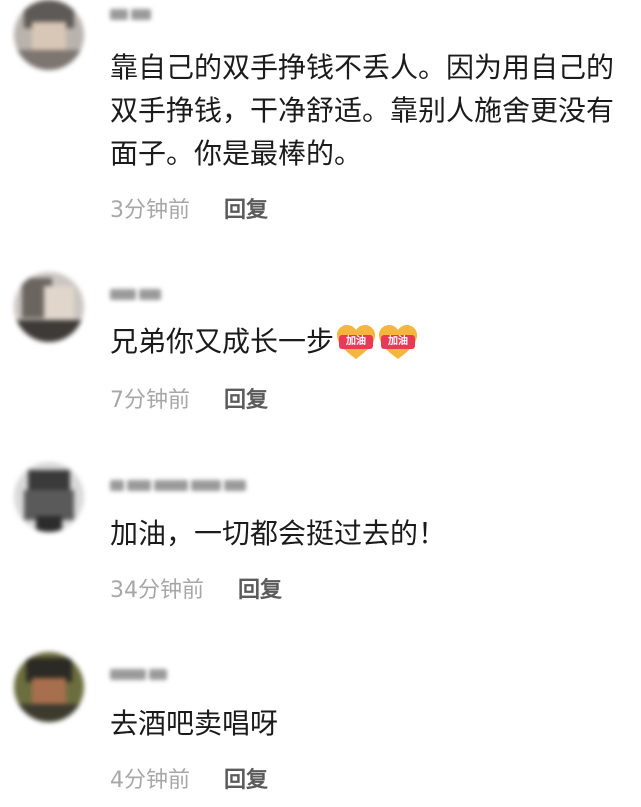 This screenshot has width=641, height=807. What do you see at coordinates (194, 723) in the screenshot?
I see `comment-text: 去酒吧卖唱呀` at bounding box center [194, 723].